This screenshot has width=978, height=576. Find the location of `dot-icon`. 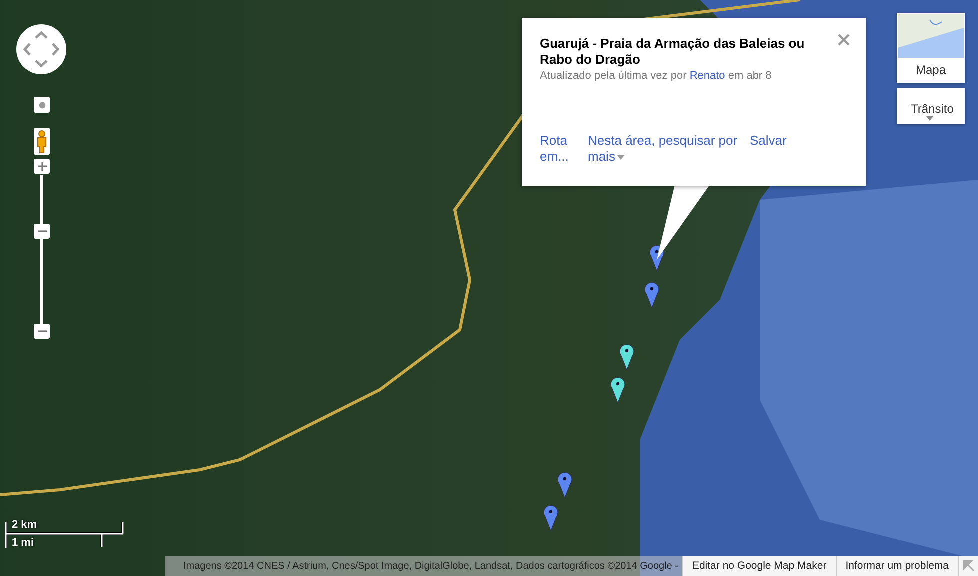

dot-icon is located at coordinates (42, 105).